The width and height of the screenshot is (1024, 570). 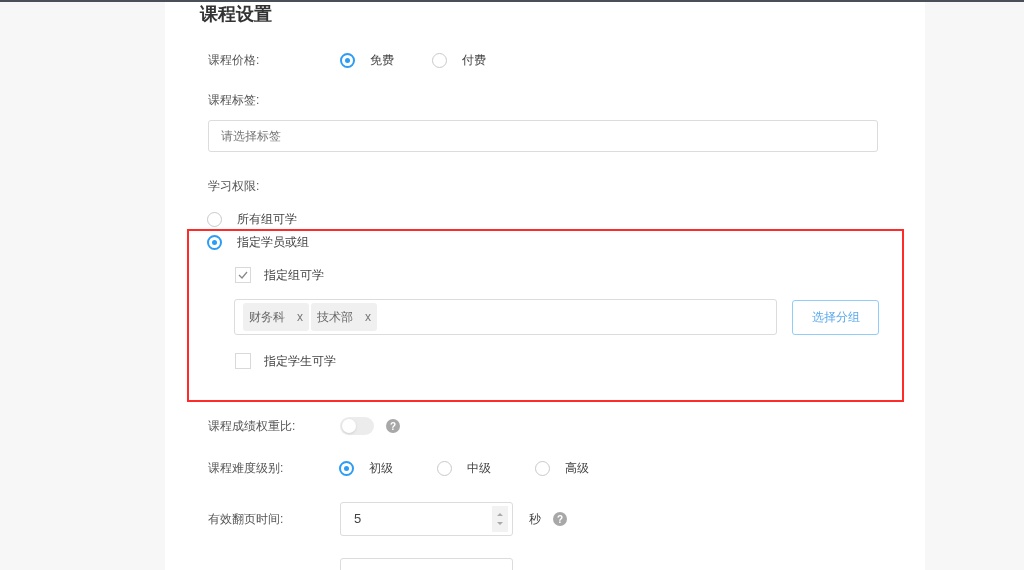 I want to click on field-label: 学习权限:, so click(x=234, y=186).